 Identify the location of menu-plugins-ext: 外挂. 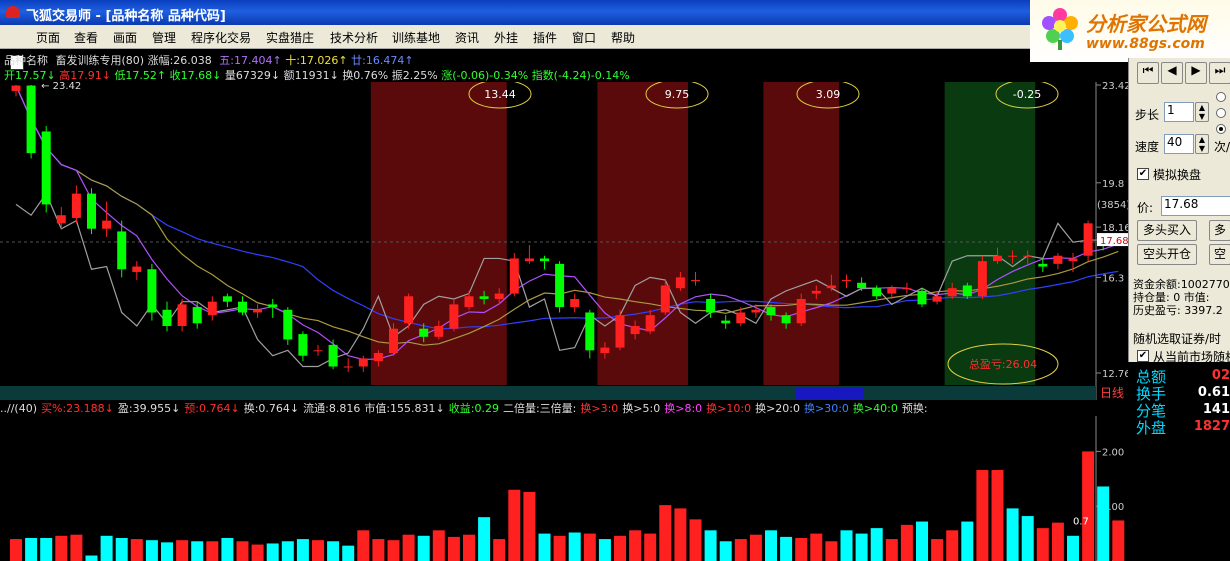
(506, 37).